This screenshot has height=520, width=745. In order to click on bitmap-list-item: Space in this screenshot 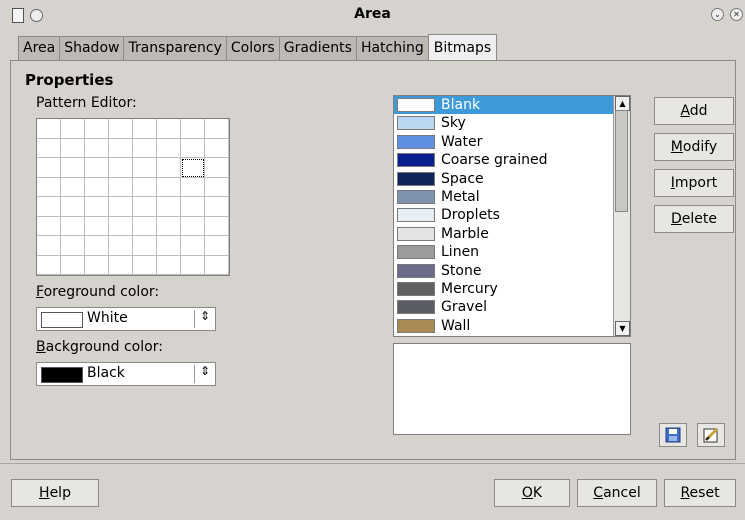, I will do `click(512, 179)`.